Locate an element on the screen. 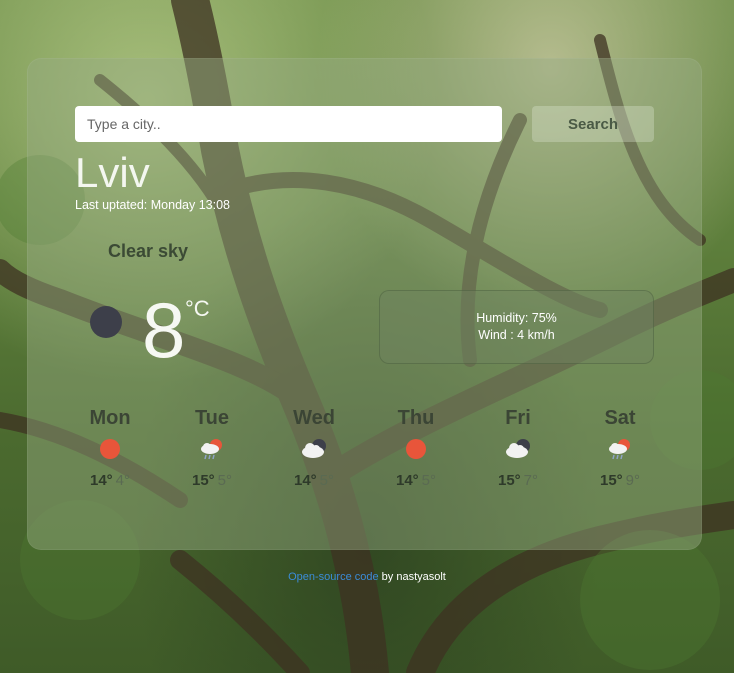 The width and height of the screenshot is (734, 673). forecast-day: Fri 15° 7° is located at coordinates (518, 448).